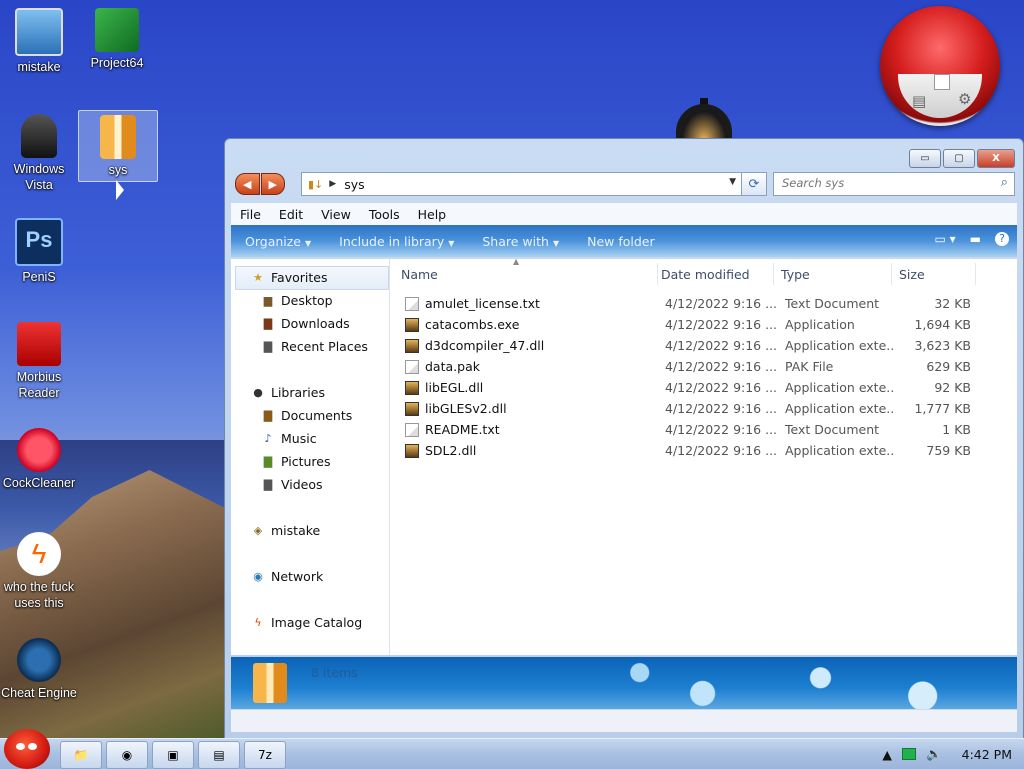  What do you see at coordinates (754, 184) in the screenshot?
I see `refresh-button: ⟳` at bounding box center [754, 184].